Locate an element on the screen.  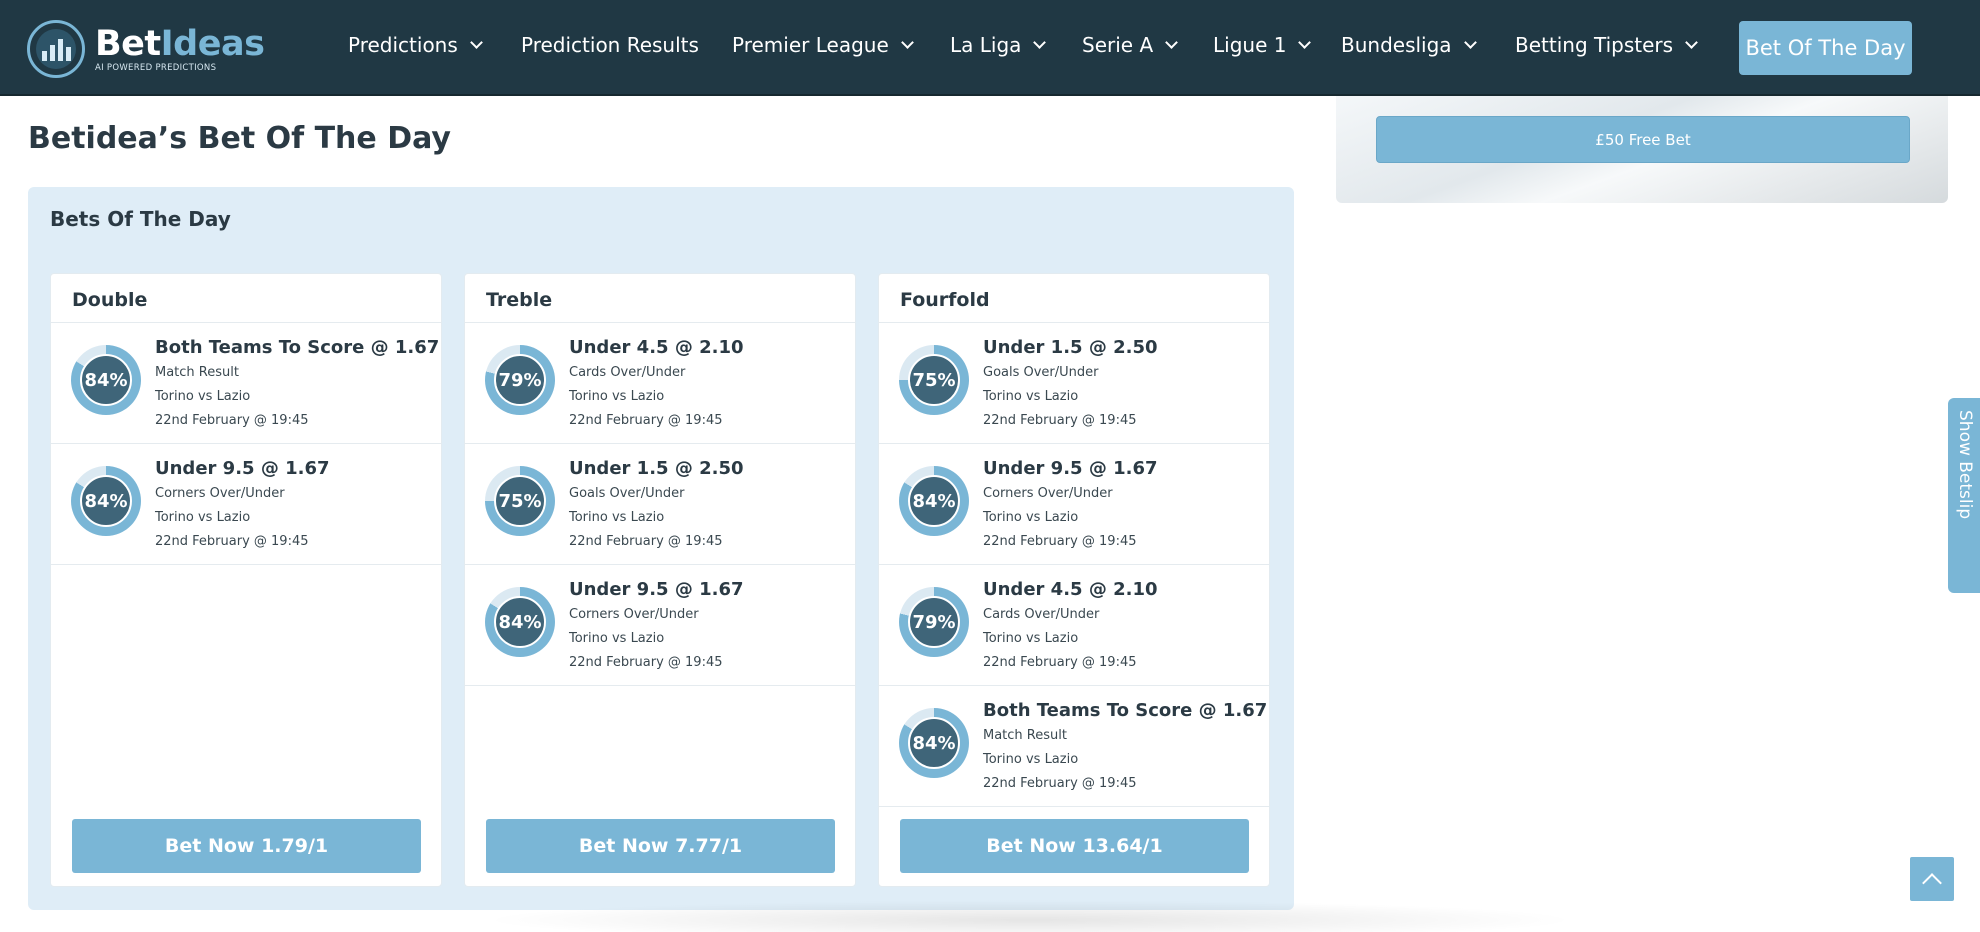
bet-of-the-day-button: Bet Of The Day is located at coordinates (1825, 48).